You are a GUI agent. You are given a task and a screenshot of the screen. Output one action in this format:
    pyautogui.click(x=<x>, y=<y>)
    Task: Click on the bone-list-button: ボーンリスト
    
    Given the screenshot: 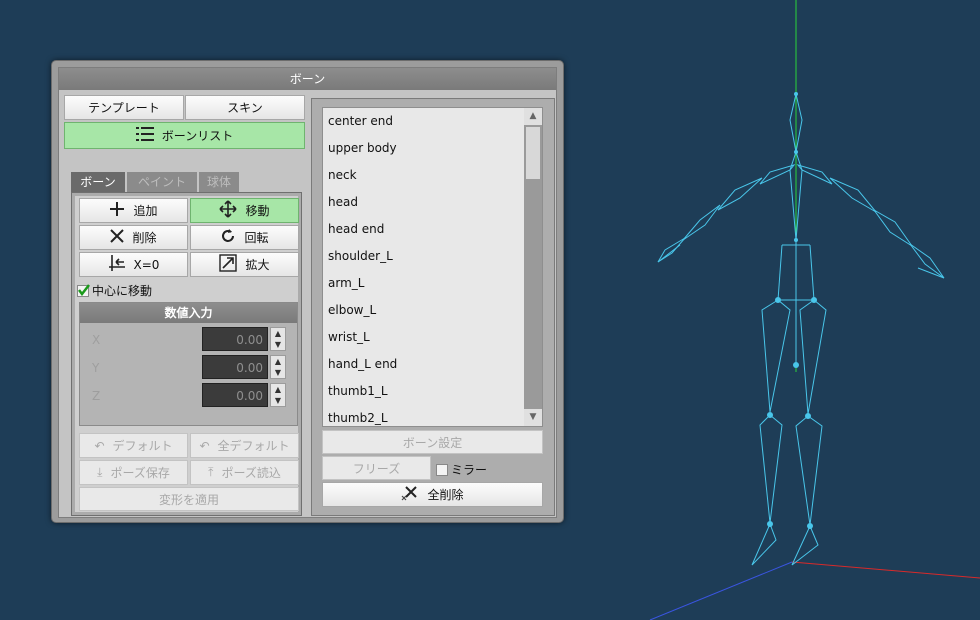 What is the action you would take?
    pyautogui.click(x=184, y=135)
    